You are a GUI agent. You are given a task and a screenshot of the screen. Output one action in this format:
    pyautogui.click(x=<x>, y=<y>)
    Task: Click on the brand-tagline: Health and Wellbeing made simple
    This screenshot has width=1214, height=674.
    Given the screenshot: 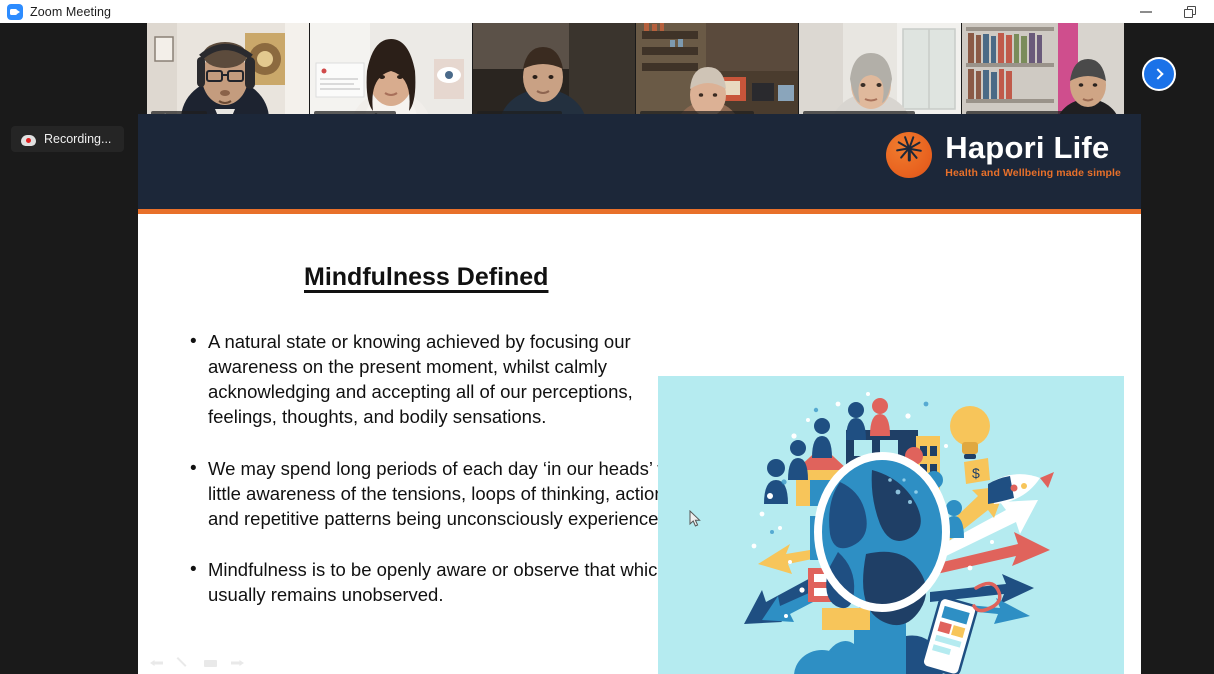 What is the action you would take?
    pyautogui.click(x=1033, y=172)
    